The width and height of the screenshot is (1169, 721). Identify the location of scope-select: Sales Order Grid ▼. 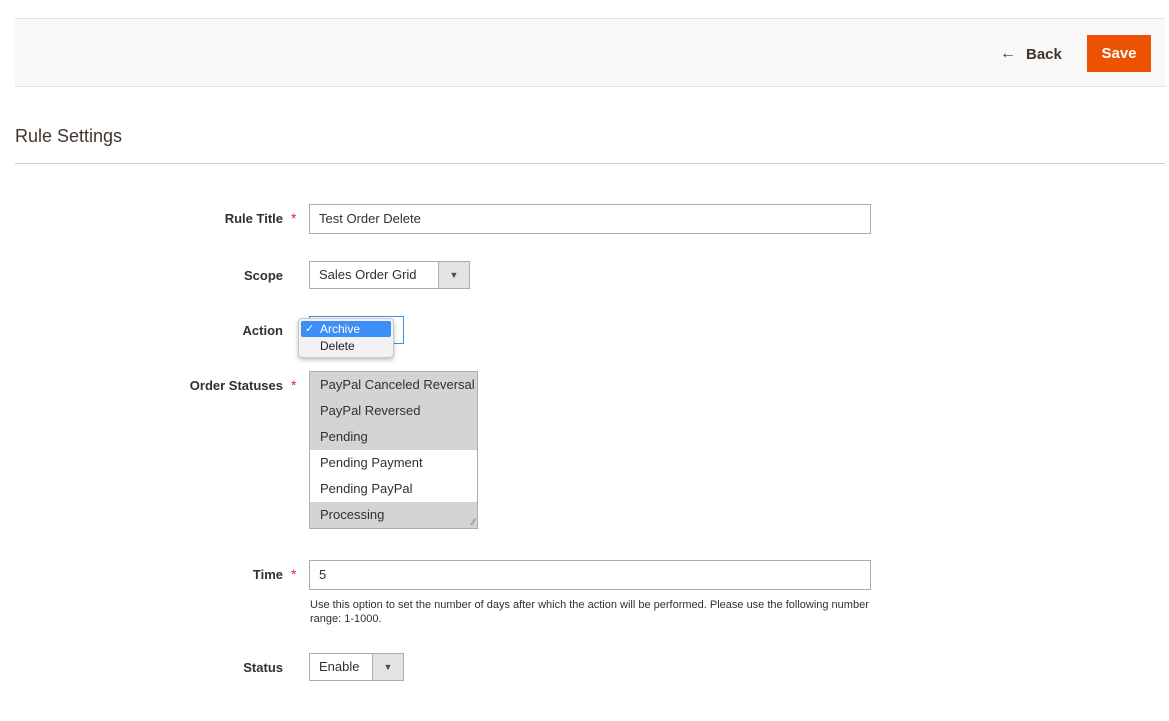
(389, 275).